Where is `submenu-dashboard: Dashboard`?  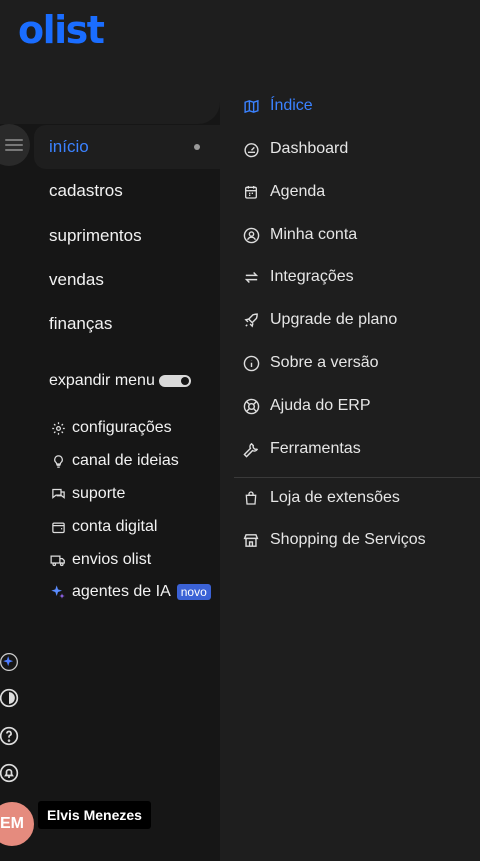
submenu-dashboard: Dashboard is located at coordinates (295, 149).